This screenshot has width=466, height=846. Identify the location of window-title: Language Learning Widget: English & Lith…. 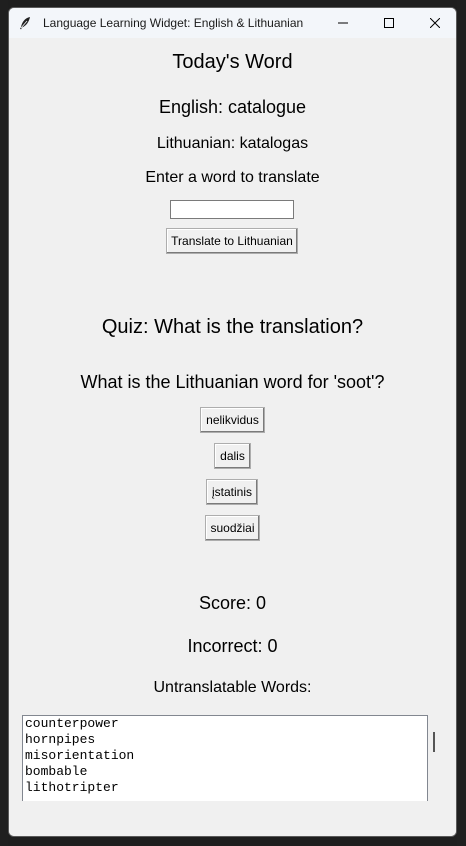
(173, 23).